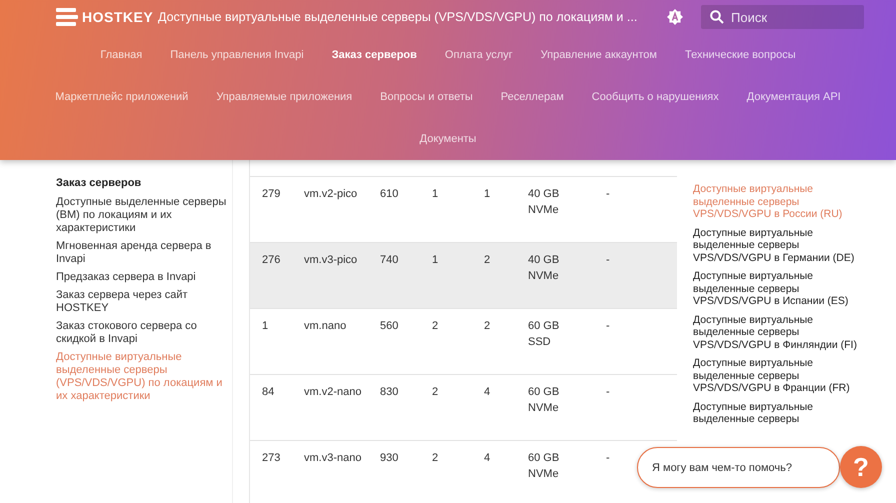 Image resolution: width=896 pixels, height=503 pixels. I want to click on table-cell-text: 276, so click(271, 260).